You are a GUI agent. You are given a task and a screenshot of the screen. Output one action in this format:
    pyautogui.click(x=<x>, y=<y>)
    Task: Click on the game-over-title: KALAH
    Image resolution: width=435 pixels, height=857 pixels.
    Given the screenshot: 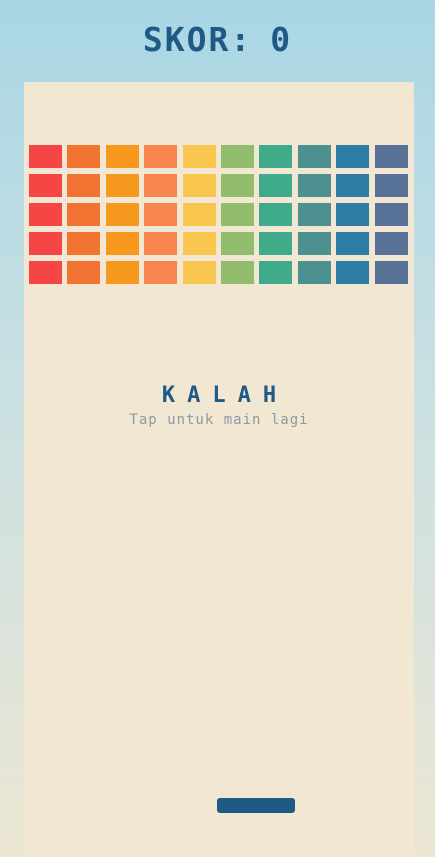 What is the action you would take?
    pyautogui.click(x=225, y=395)
    